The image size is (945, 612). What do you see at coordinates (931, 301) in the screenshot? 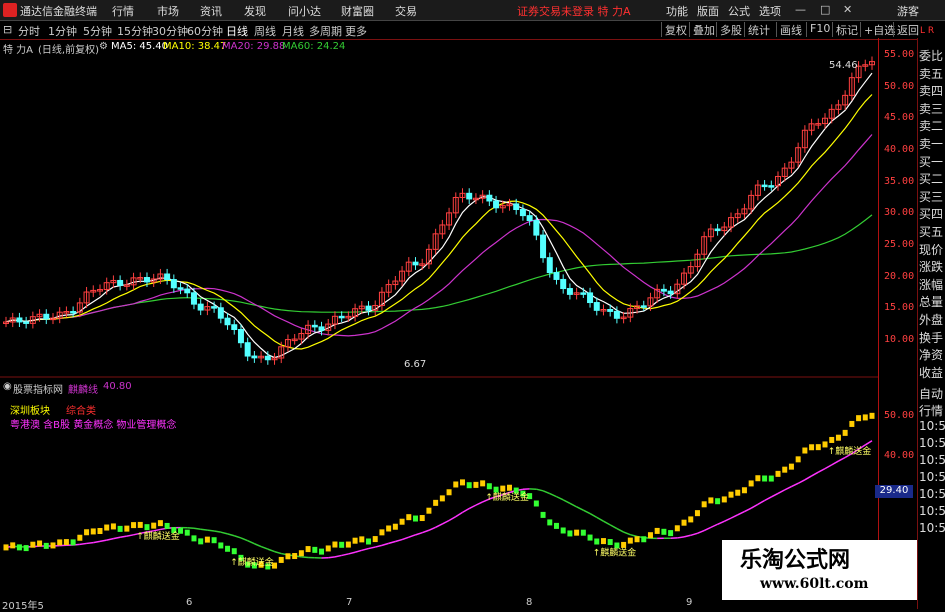
I see `side-label: 总量` at bounding box center [931, 301].